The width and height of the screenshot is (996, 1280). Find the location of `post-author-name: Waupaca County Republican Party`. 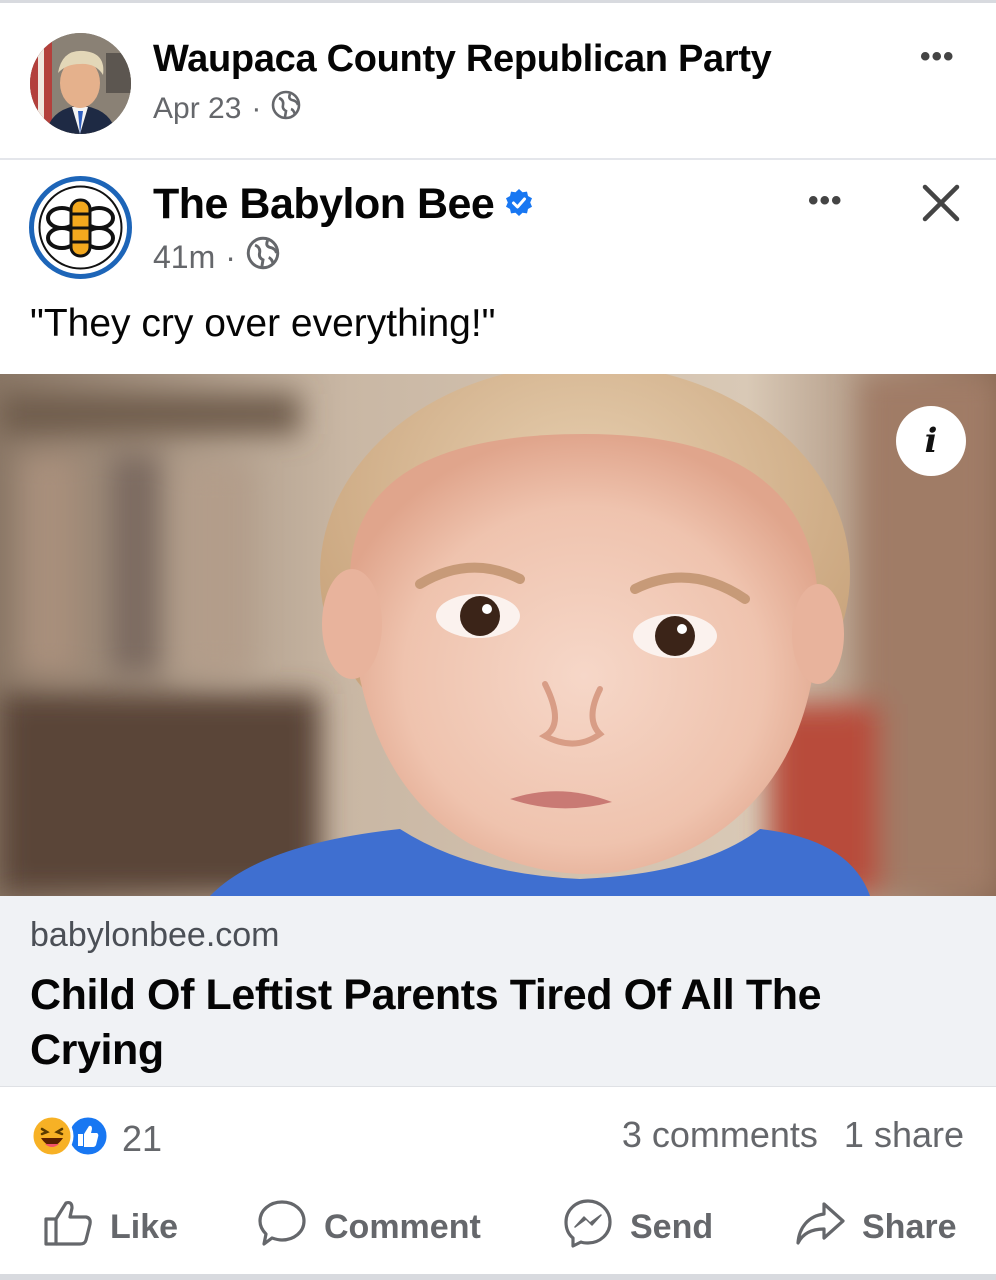

post-author-name: Waupaca County Republican Party is located at coordinates (462, 59).